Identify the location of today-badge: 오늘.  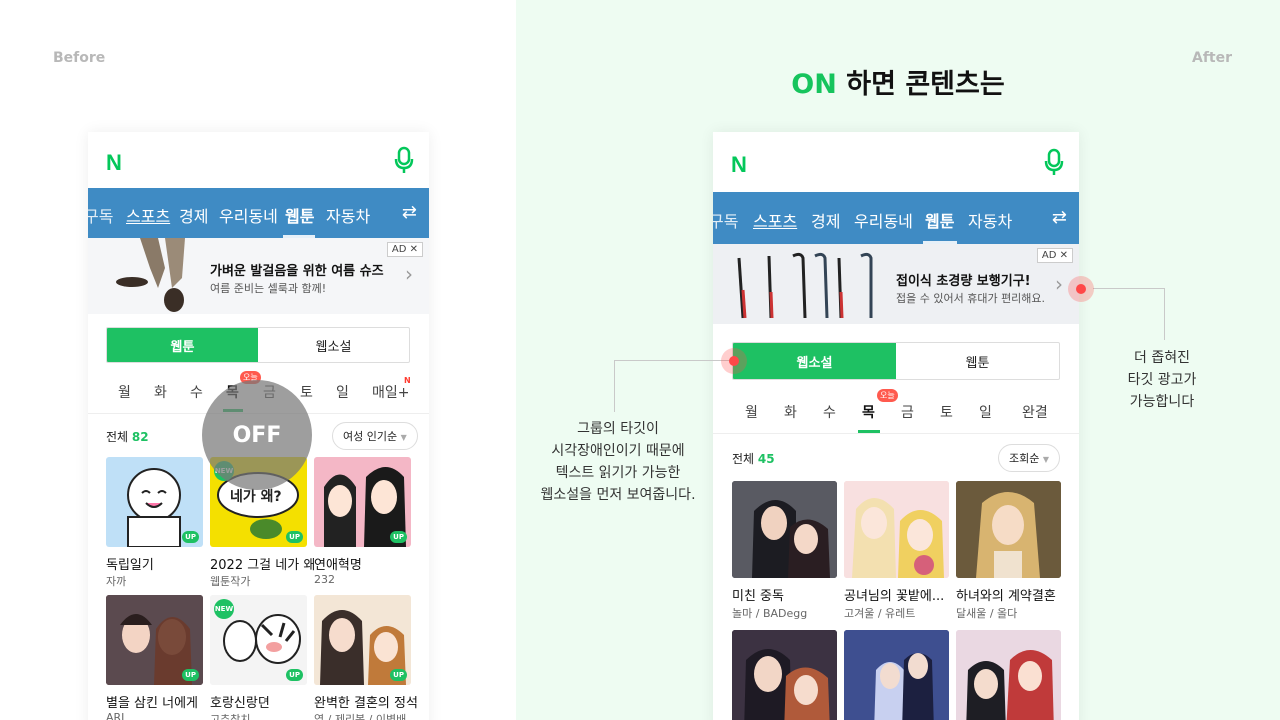
(887, 395).